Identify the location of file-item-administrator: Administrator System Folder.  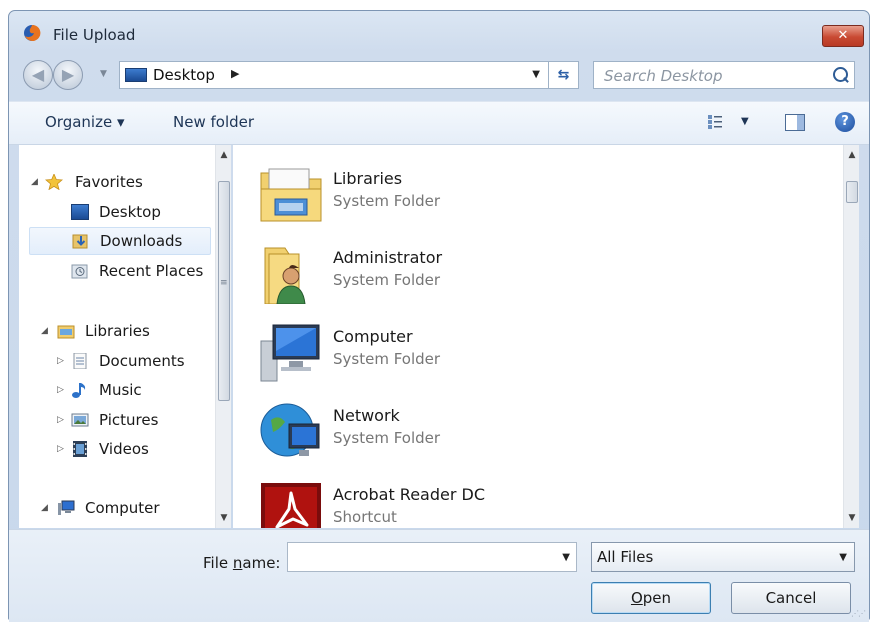
(519, 277).